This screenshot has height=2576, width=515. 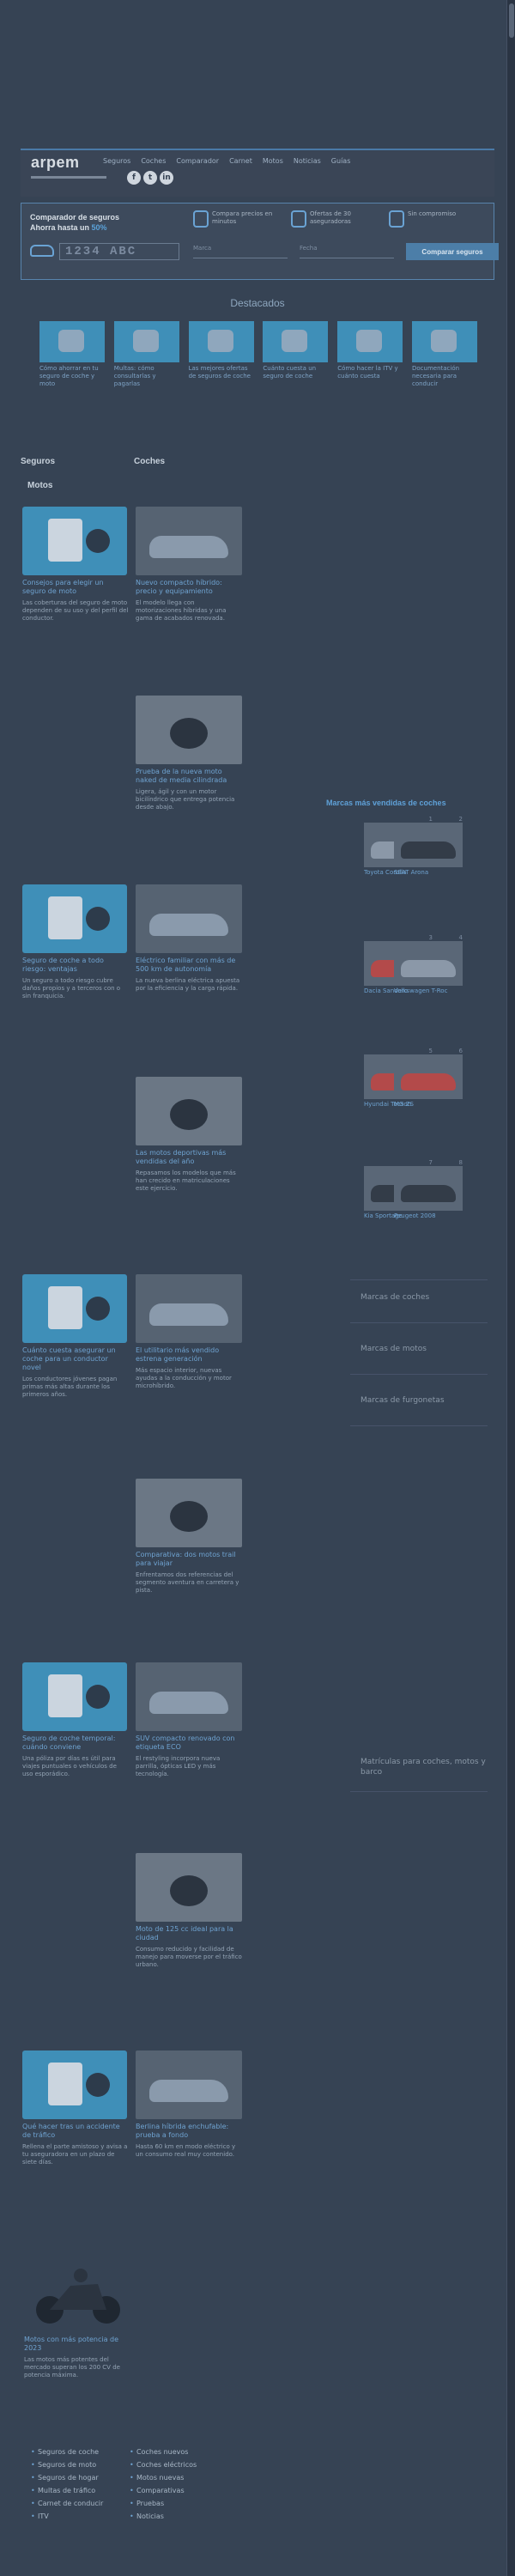 I want to click on footer-link: Carnet de conducir, so click(x=80, y=2503).